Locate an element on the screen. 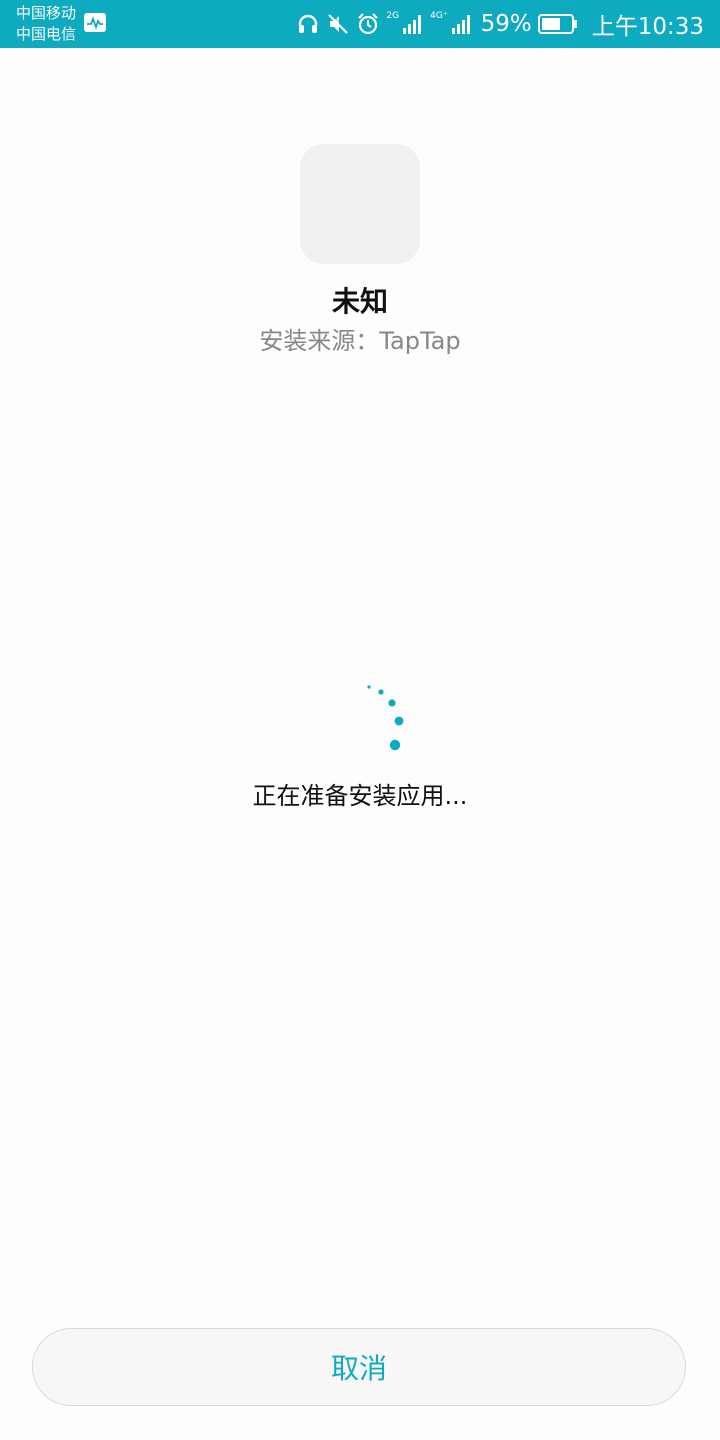 The height and width of the screenshot is (1440, 720). carrier-2: 中国电信 is located at coordinates (46, 34).